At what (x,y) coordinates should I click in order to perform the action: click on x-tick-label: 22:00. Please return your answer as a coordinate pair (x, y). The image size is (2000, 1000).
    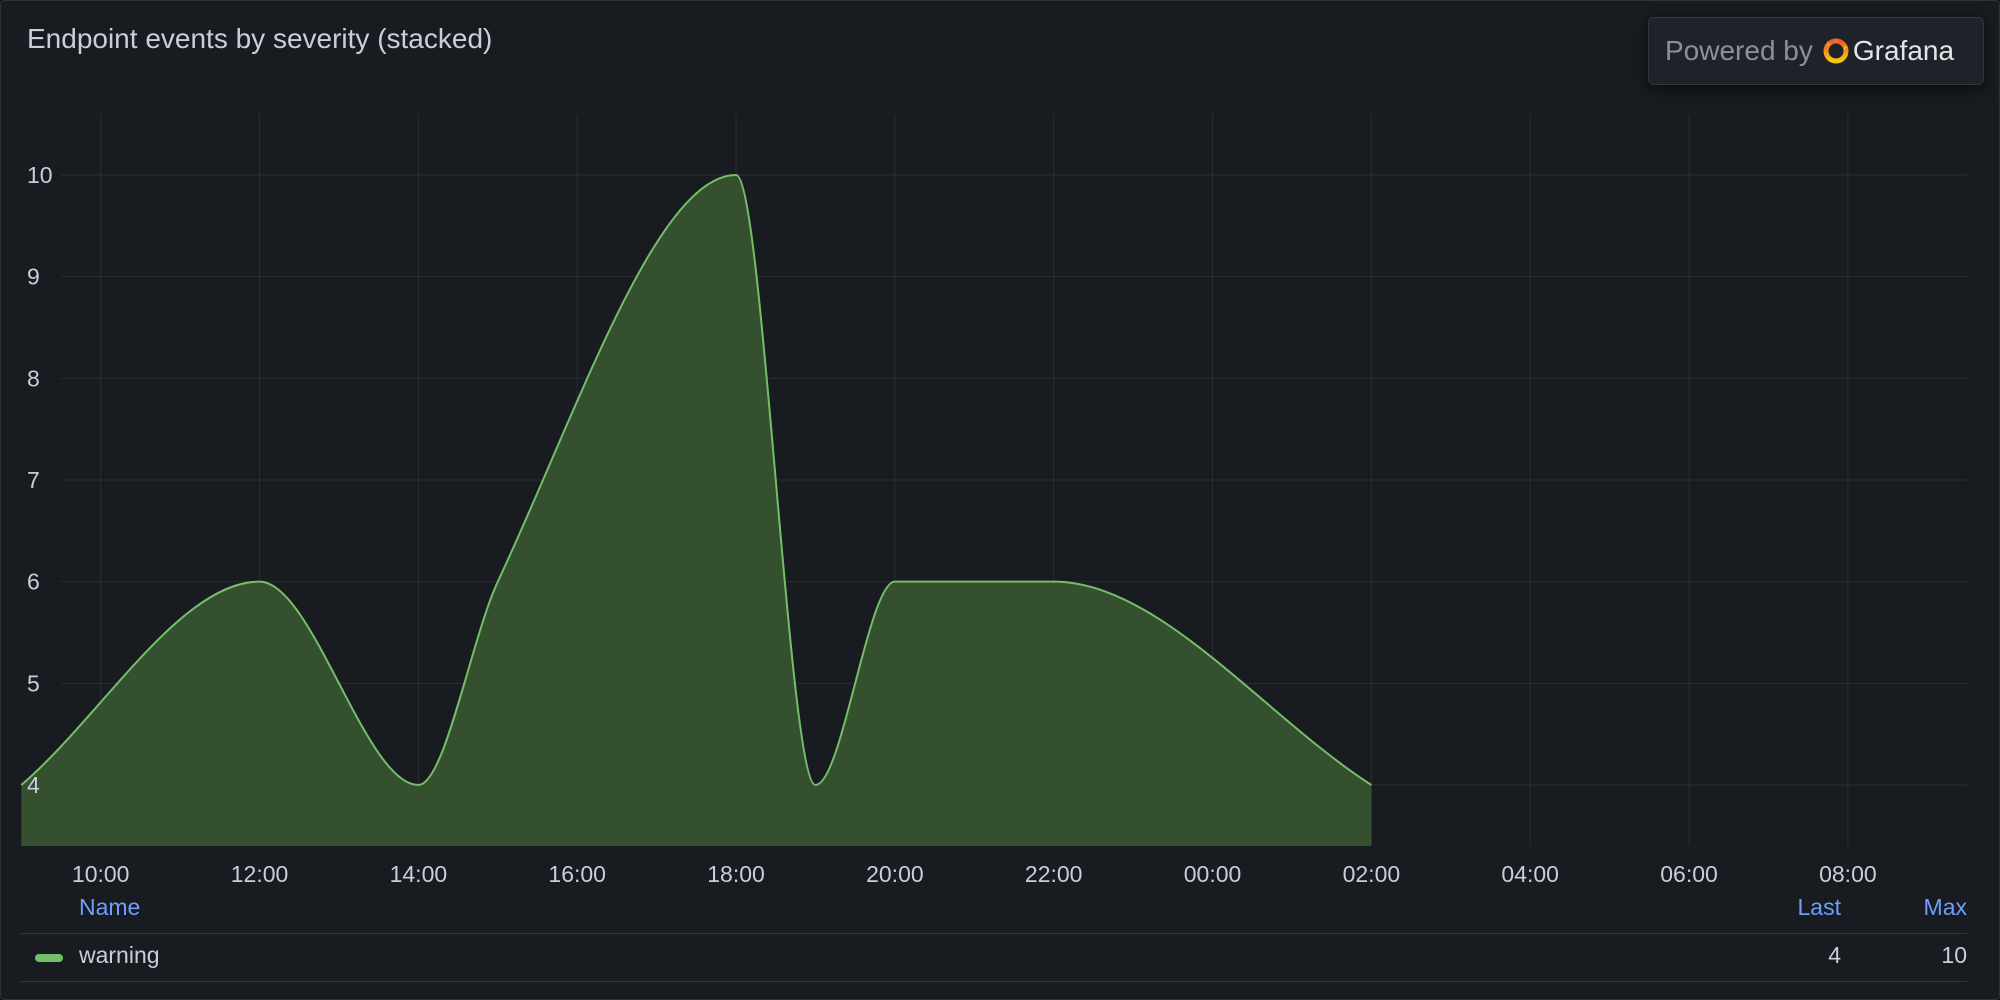
    Looking at the image, I should click on (1054, 874).